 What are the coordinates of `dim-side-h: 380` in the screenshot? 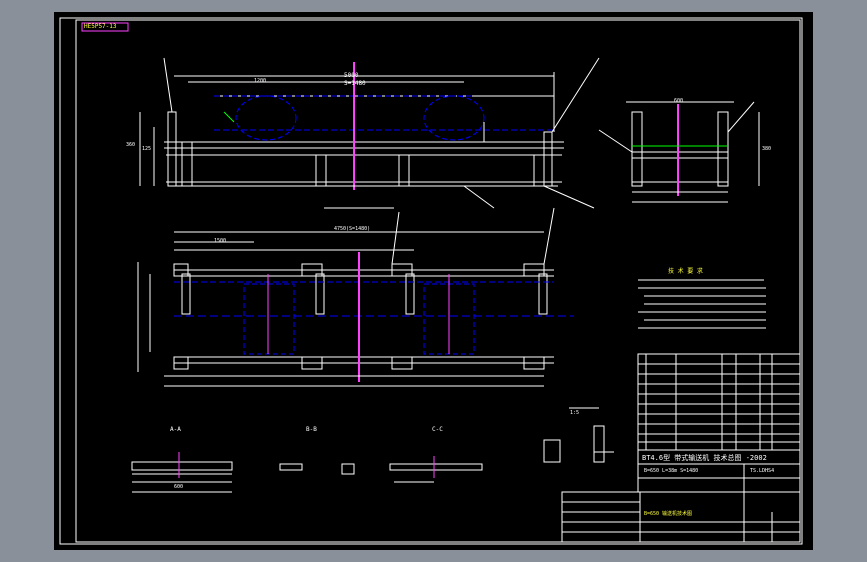 It's located at (767, 149).